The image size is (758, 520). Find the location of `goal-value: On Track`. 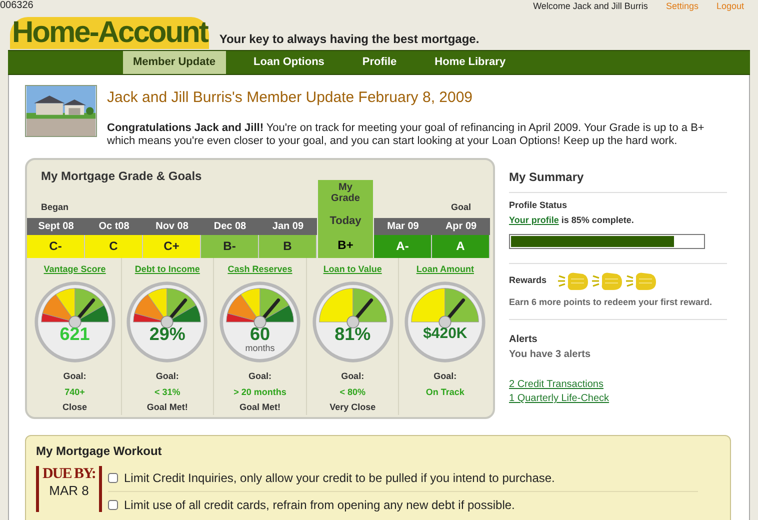

goal-value: On Track is located at coordinates (445, 392).